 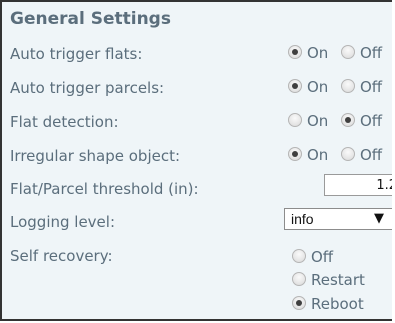 What do you see at coordinates (337, 304) in the screenshot?
I see `radio-label: Reboot` at bounding box center [337, 304].